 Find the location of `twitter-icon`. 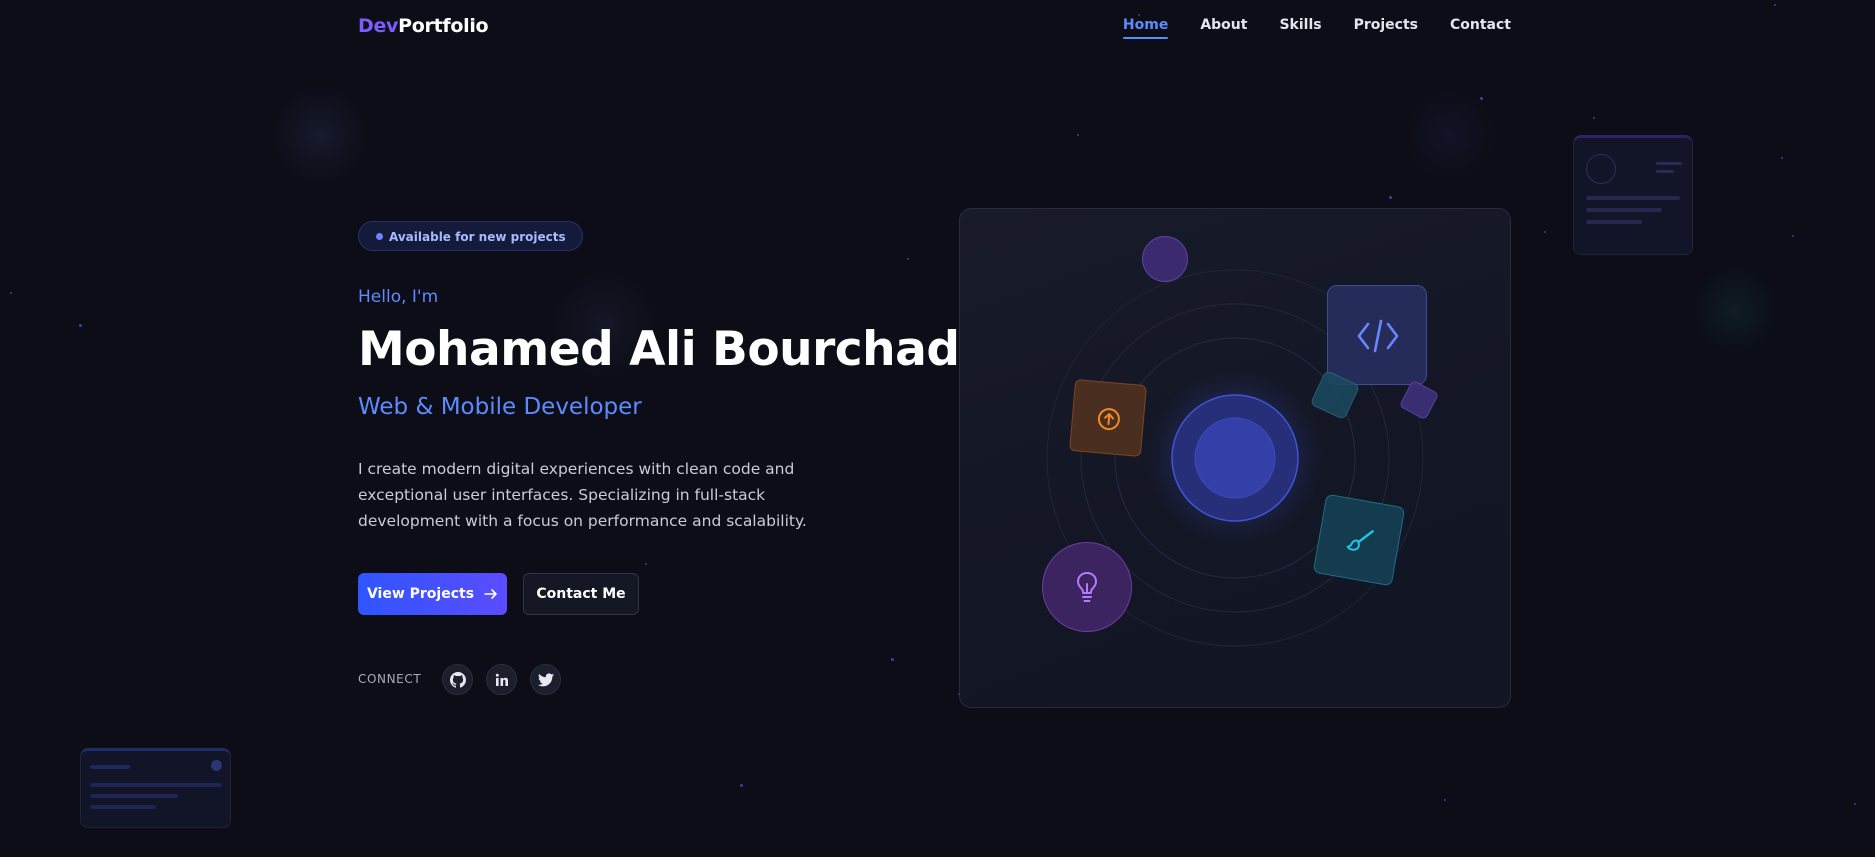

twitter-icon is located at coordinates (545, 679).